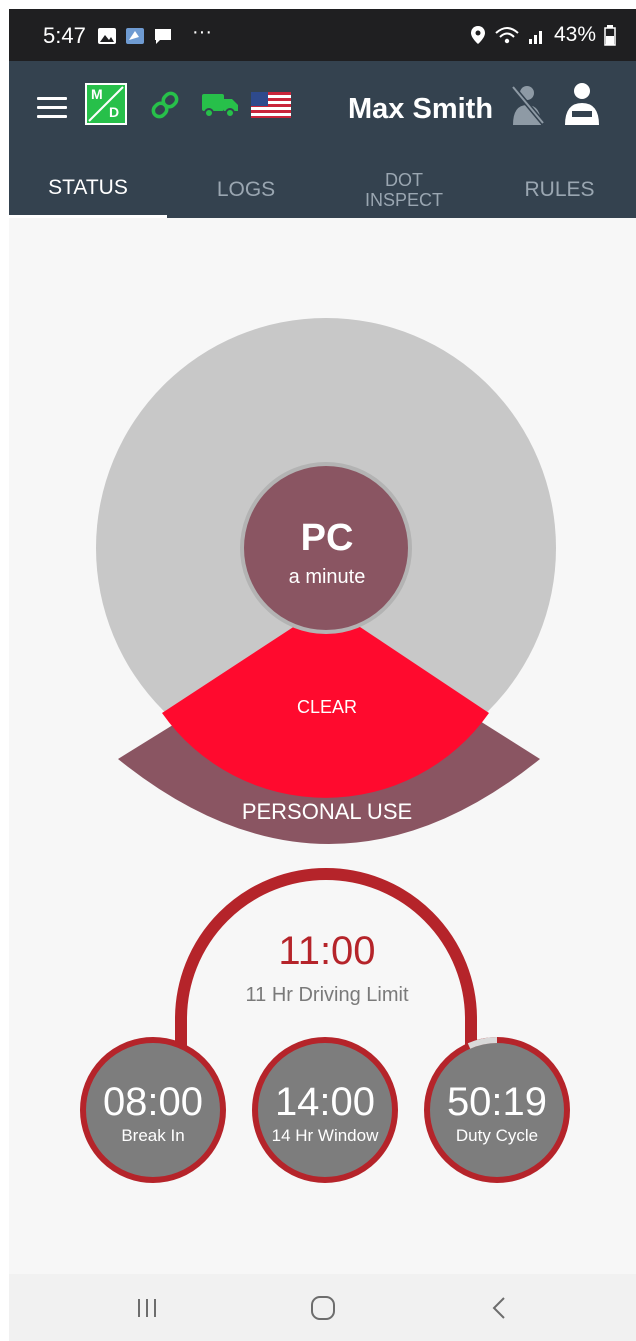  Describe the element at coordinates (325, 1135) in the screenshot. I see `window-timer-label: 14 Hr Window` at that location.